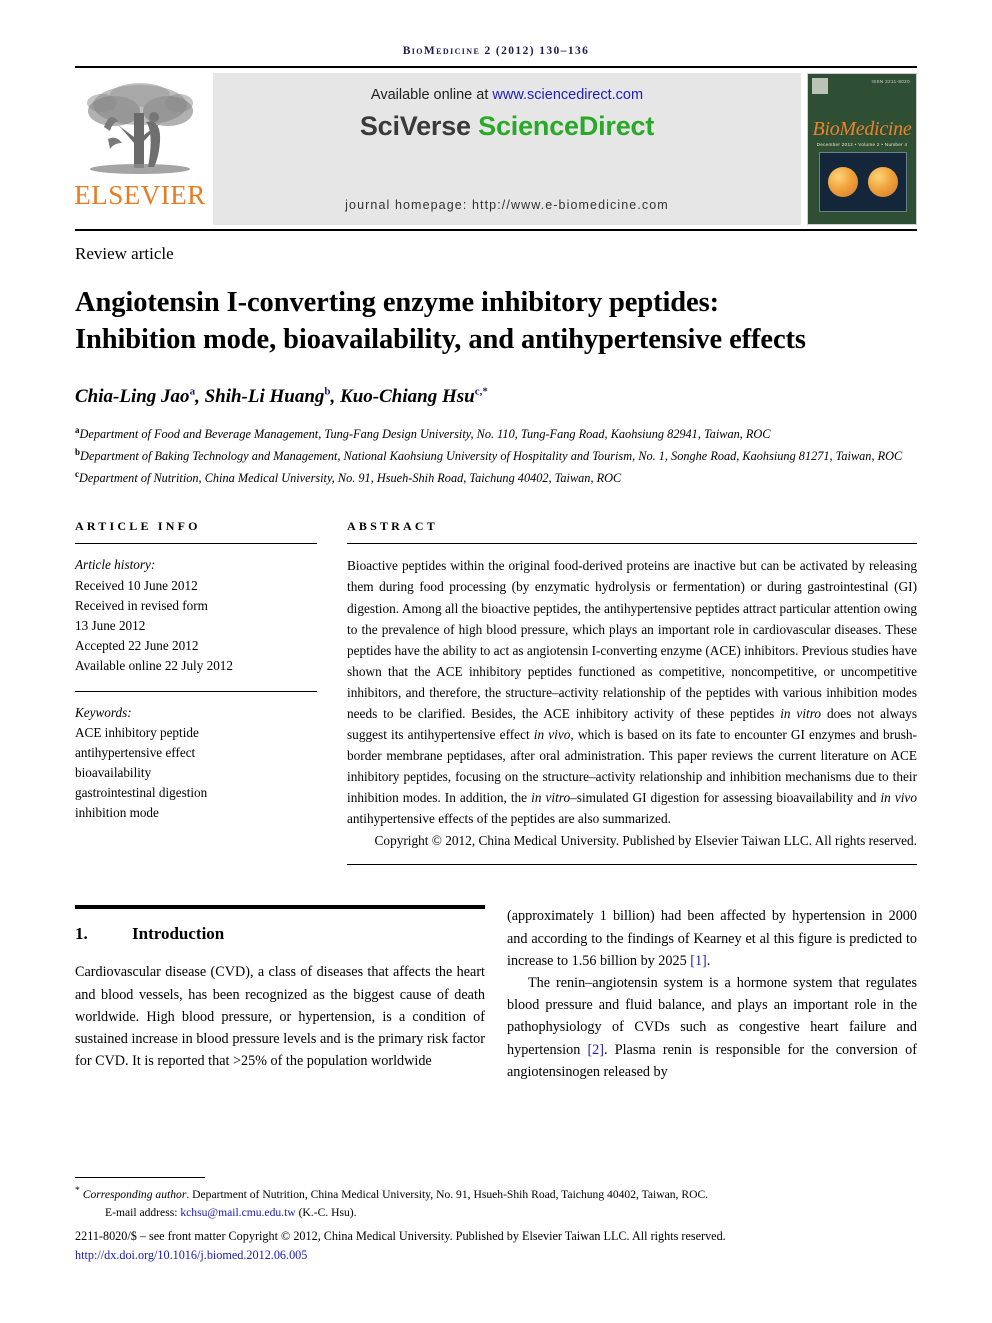 This screenshot has height=1323, width=992. What do you see at coordinates (136, 585) in the screenshot?
I see `history-item: Received 10 June 2012` at bounding box center [136, 585].